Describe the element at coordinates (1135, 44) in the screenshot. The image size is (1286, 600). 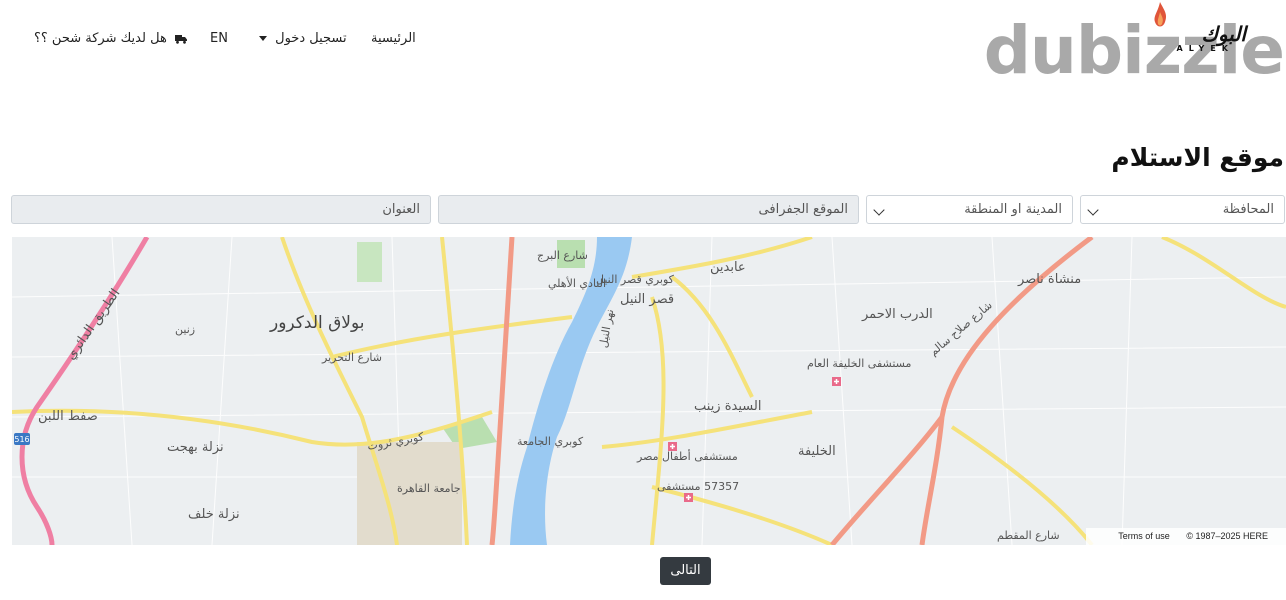
I see `brand-logo: dubizzle البوك ALYEK` at that location.